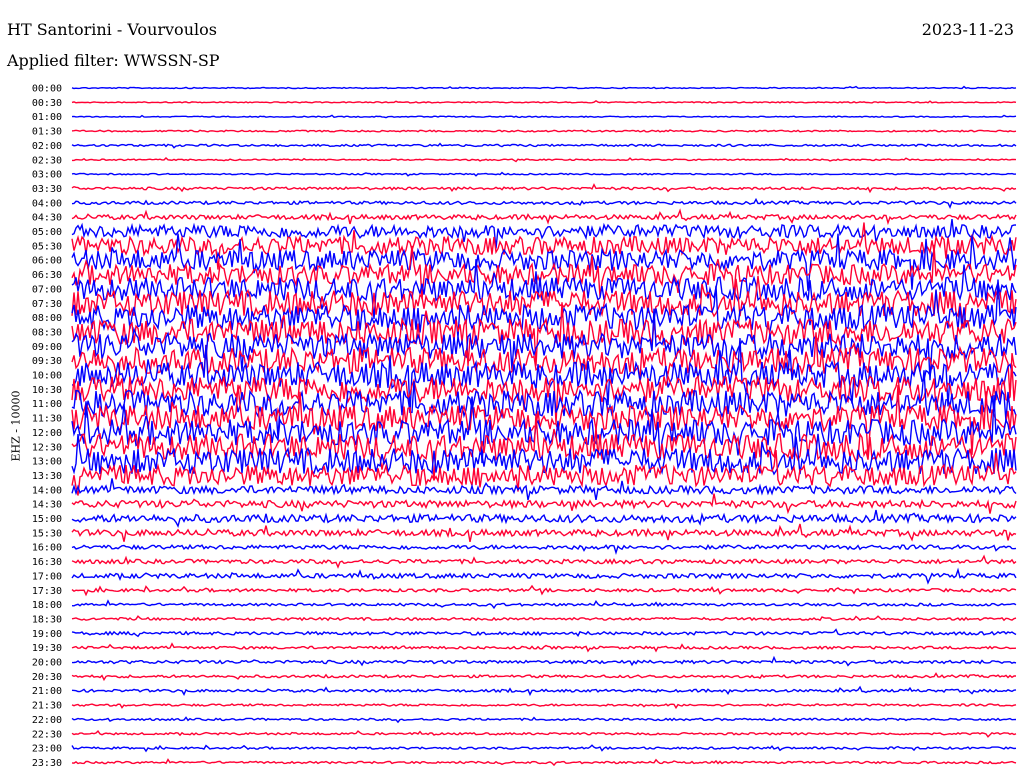 The height and width of the screenshot is (780, 1024). Describe the element at coordinates (47, 605) in the screenshot. I see `time-tick-label: 18:00` at that location.